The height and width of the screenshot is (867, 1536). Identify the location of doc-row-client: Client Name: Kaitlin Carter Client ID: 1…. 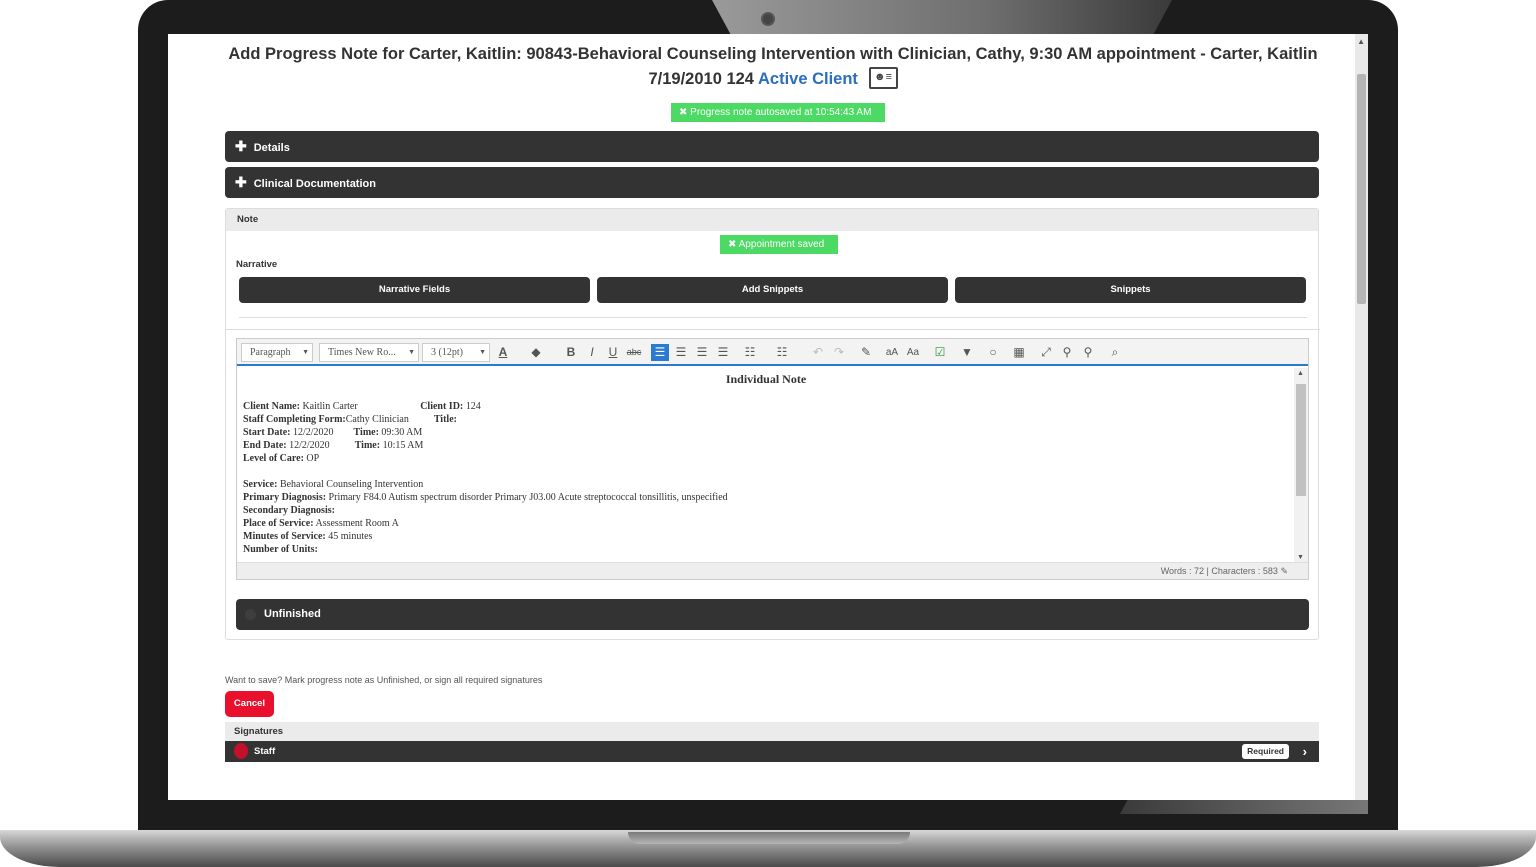
(362, 406).